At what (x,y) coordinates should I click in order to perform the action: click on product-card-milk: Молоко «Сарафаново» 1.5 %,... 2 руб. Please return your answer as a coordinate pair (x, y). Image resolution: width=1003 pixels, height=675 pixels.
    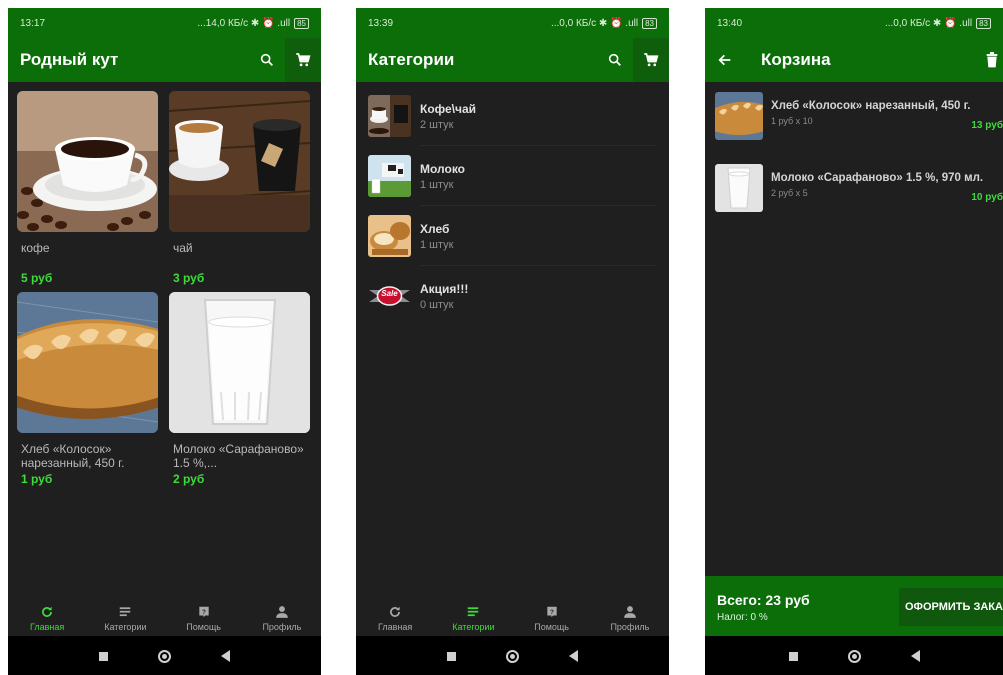
    Looking at the image, I should click on (239, 389).